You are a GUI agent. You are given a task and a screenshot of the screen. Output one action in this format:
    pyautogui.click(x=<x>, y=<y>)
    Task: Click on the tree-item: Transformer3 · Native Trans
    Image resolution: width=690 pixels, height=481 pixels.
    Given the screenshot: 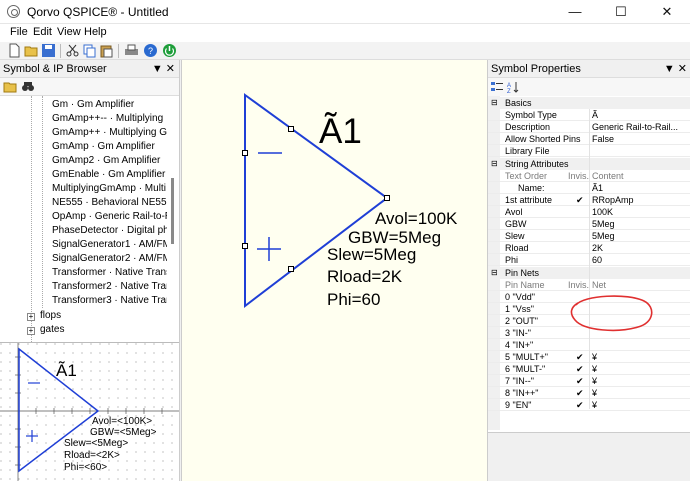 What is the action you would take?
    pyautogui.click(x=109, y=301)
    